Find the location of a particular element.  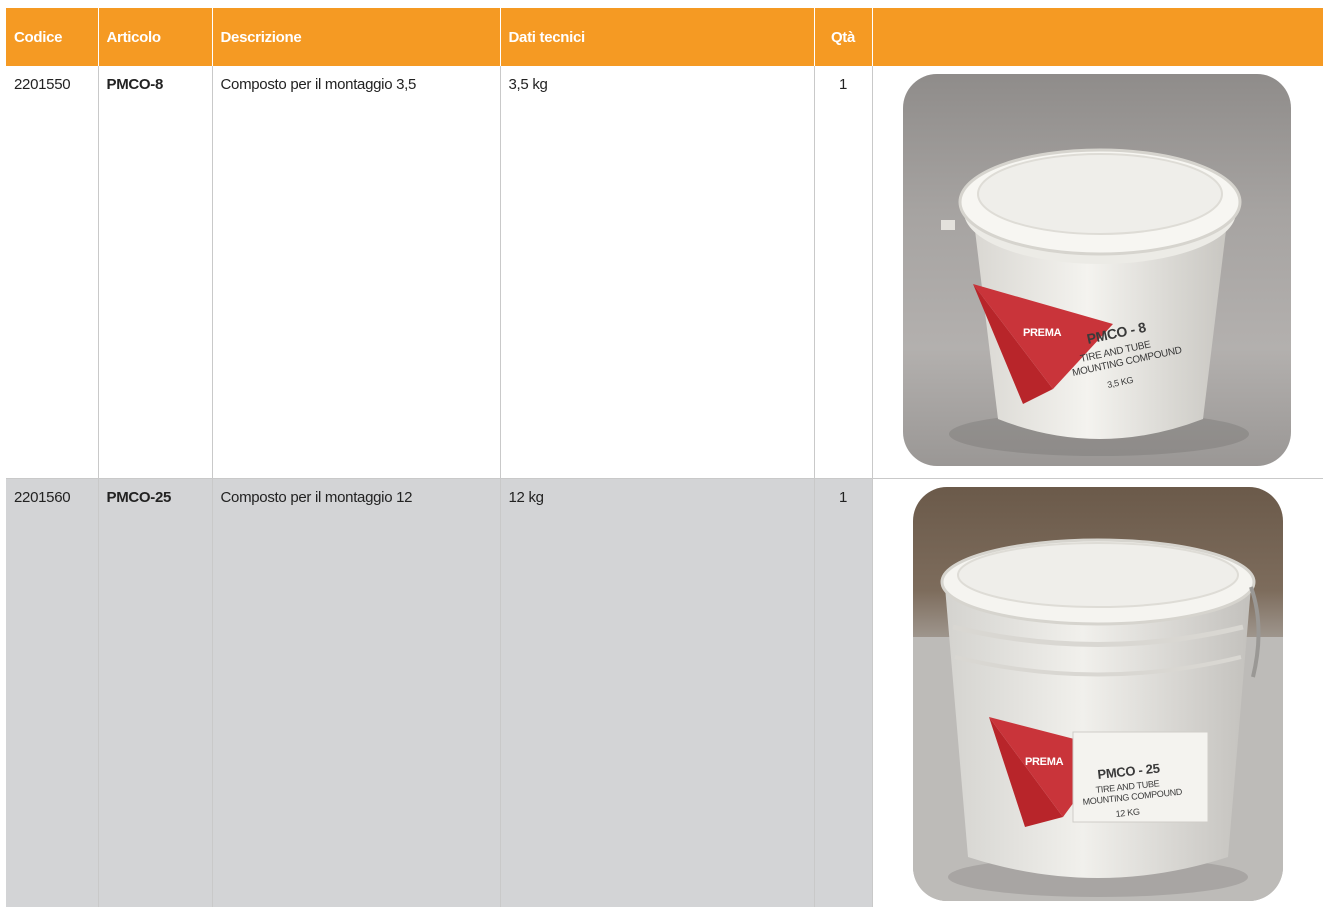

cell-codice: 2201560 is located at coordinates (52, 693).